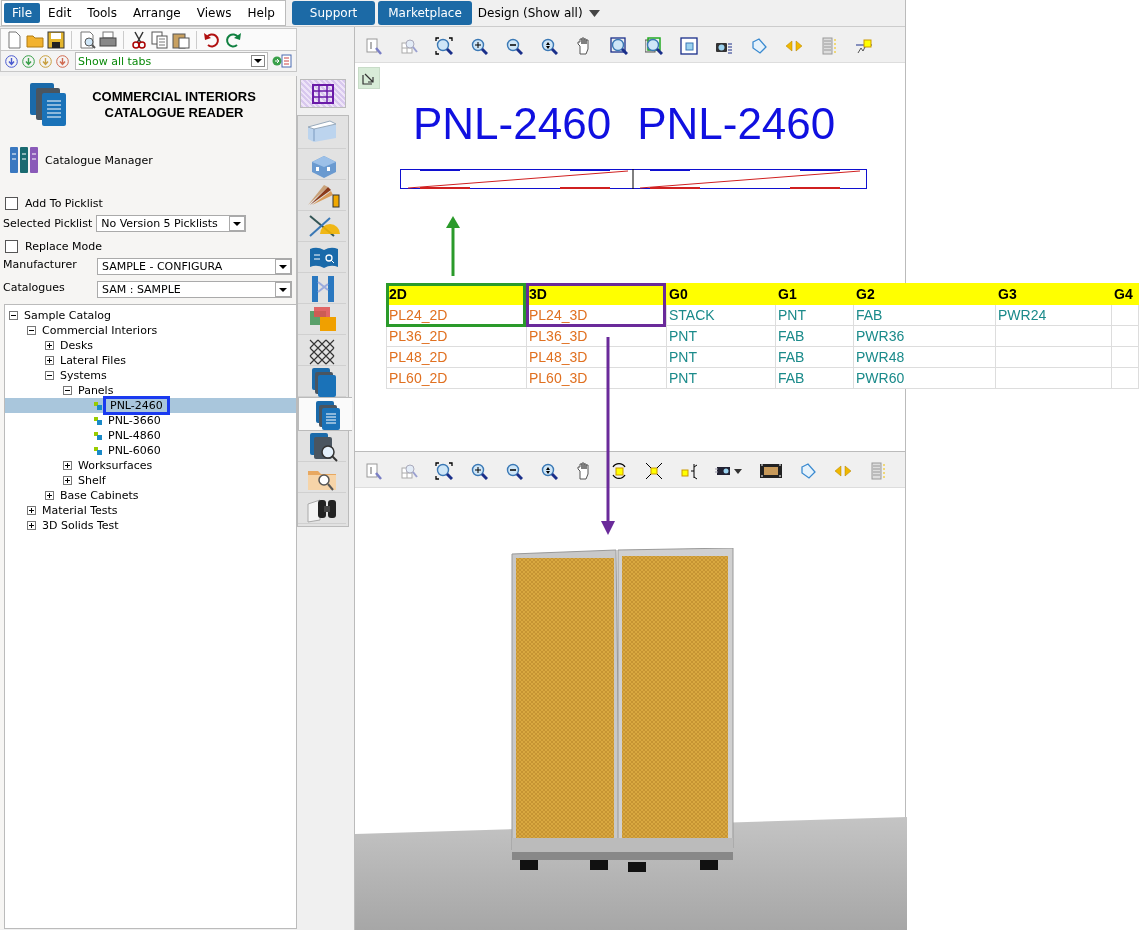  Describe the element at coordinates (282, 61) in the screenshot. I see `tab-list-icon` at that location.